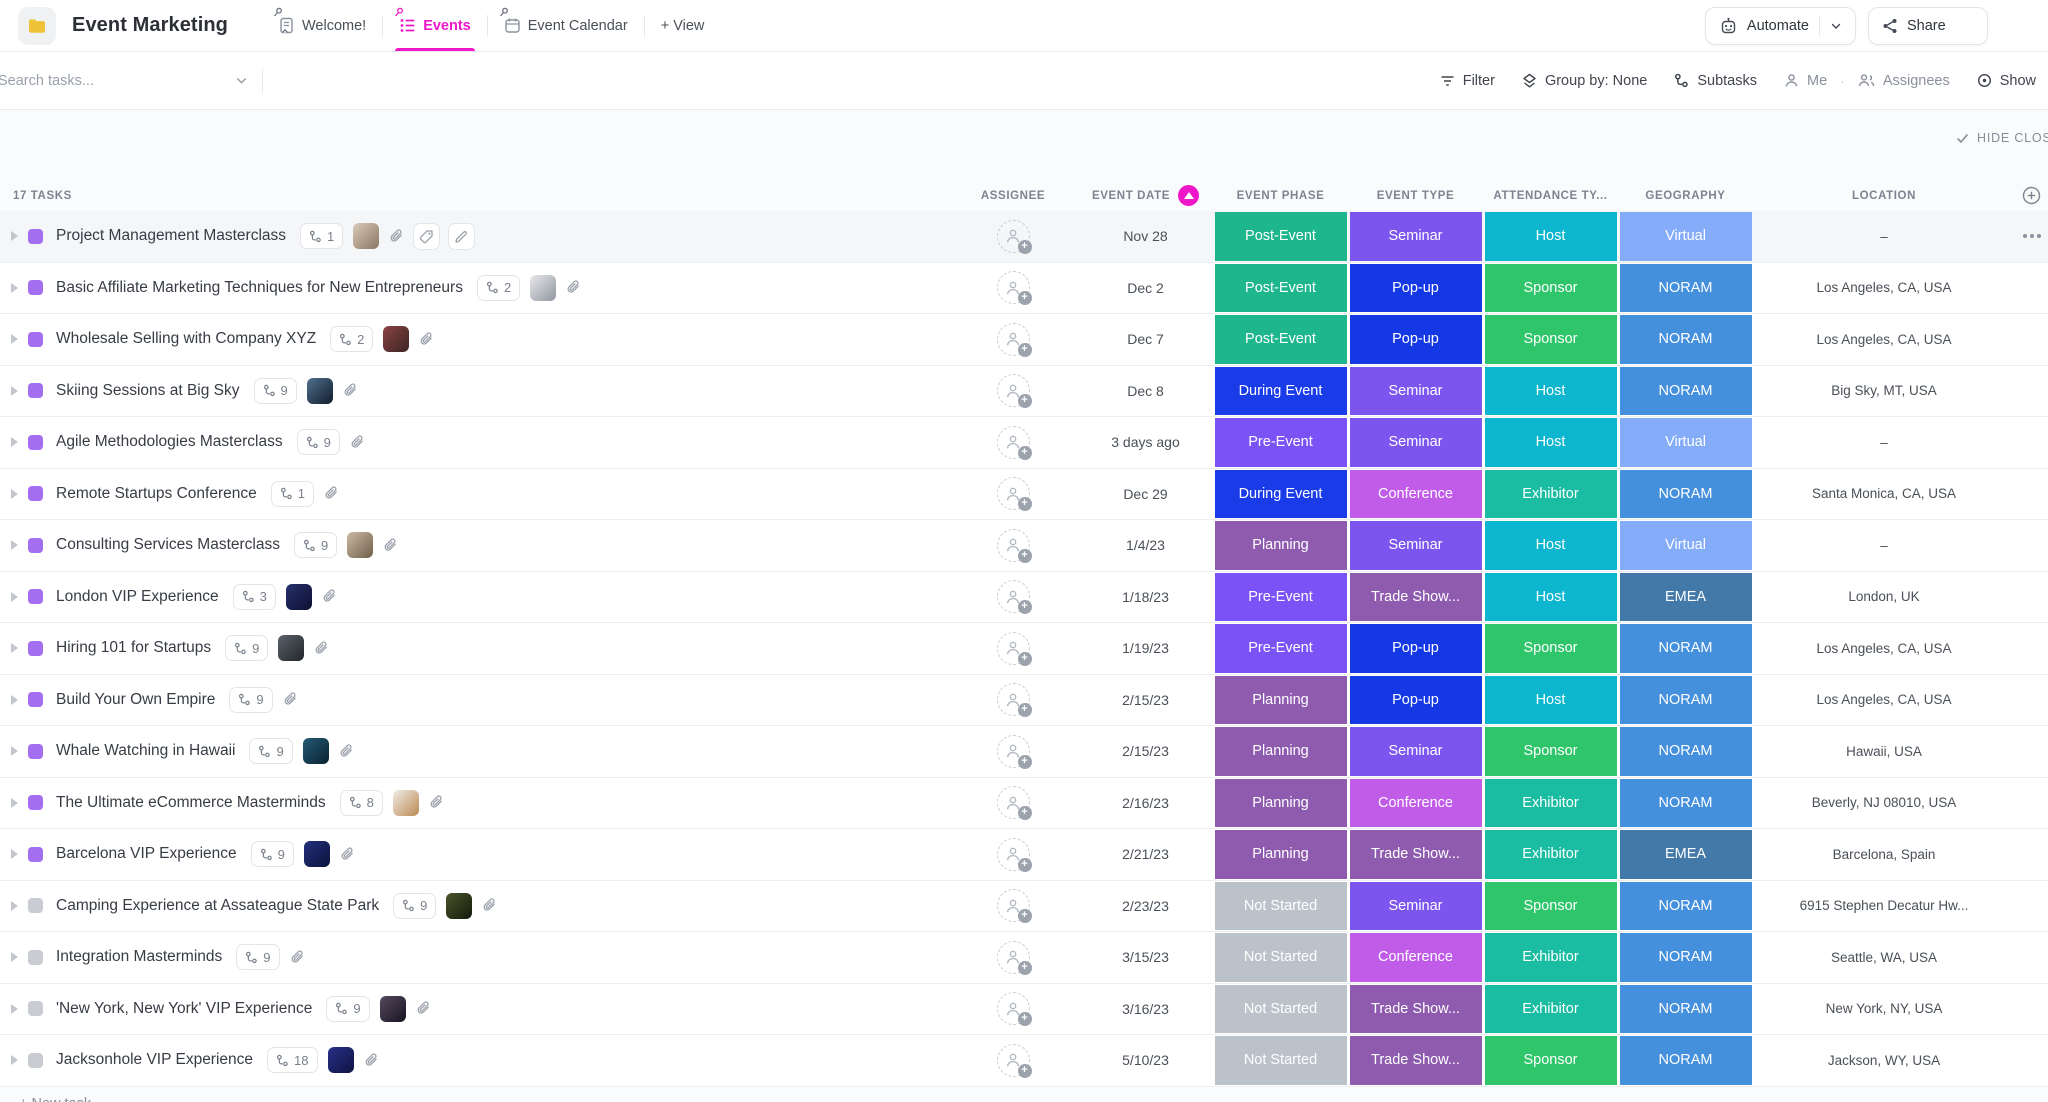  What do you see at coordinates (1836, 26) in the screenshot?
I see `chevron-down-icon` at bounding box center [1836, 26].